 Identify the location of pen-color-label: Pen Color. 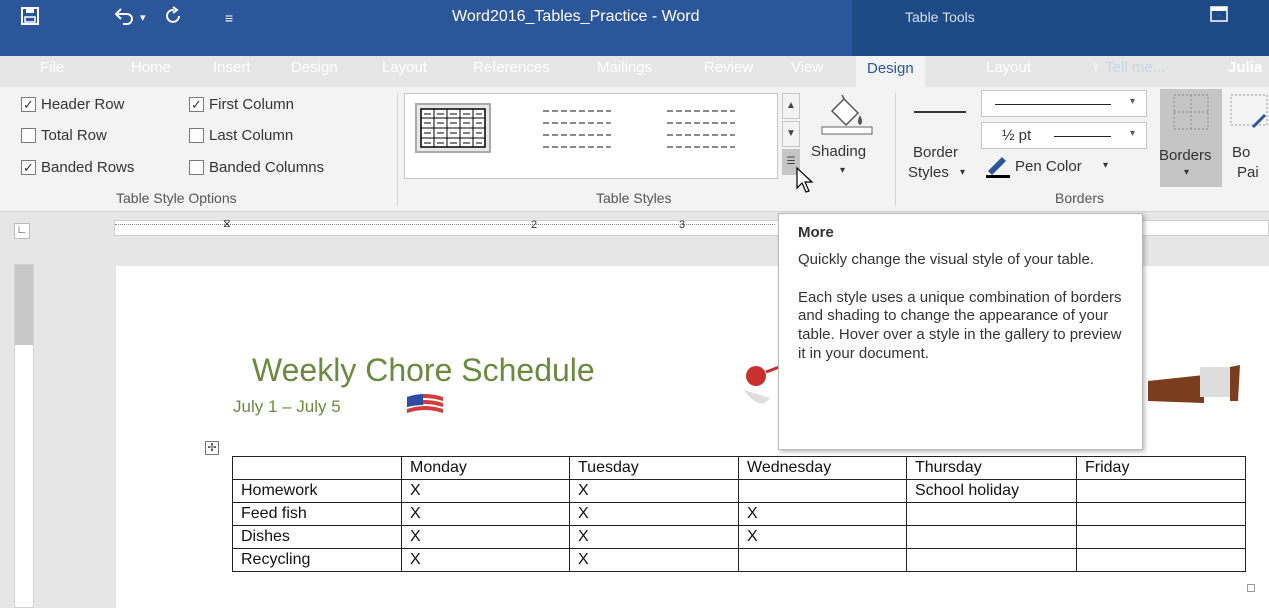
(1048, 166).